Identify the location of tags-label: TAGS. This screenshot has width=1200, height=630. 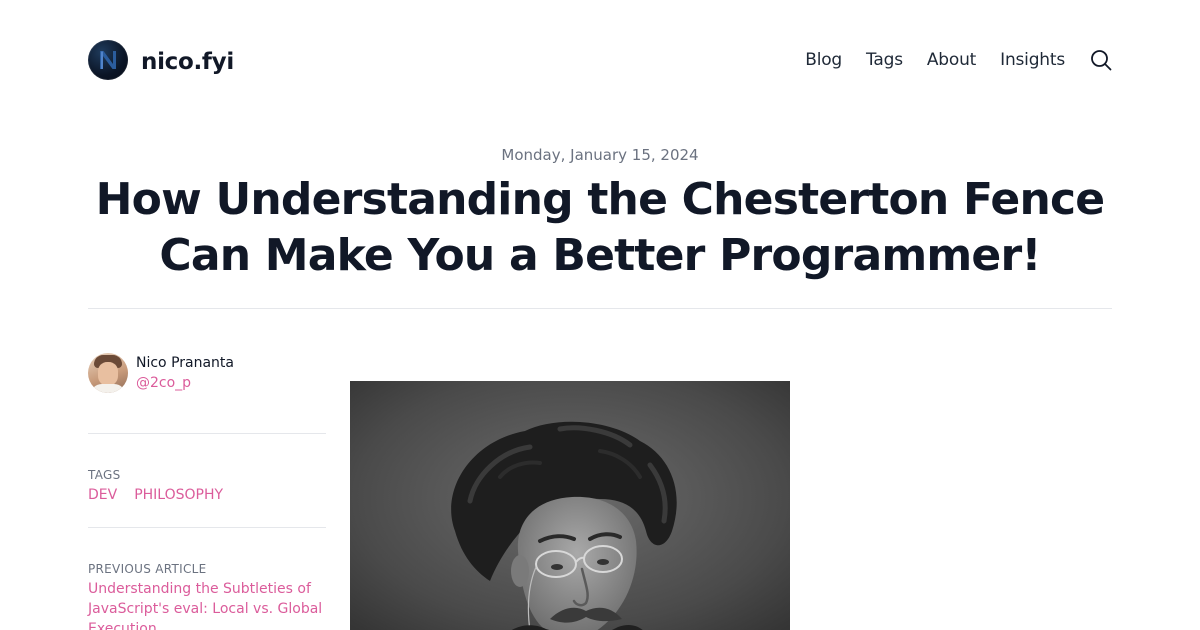
(104, 475).